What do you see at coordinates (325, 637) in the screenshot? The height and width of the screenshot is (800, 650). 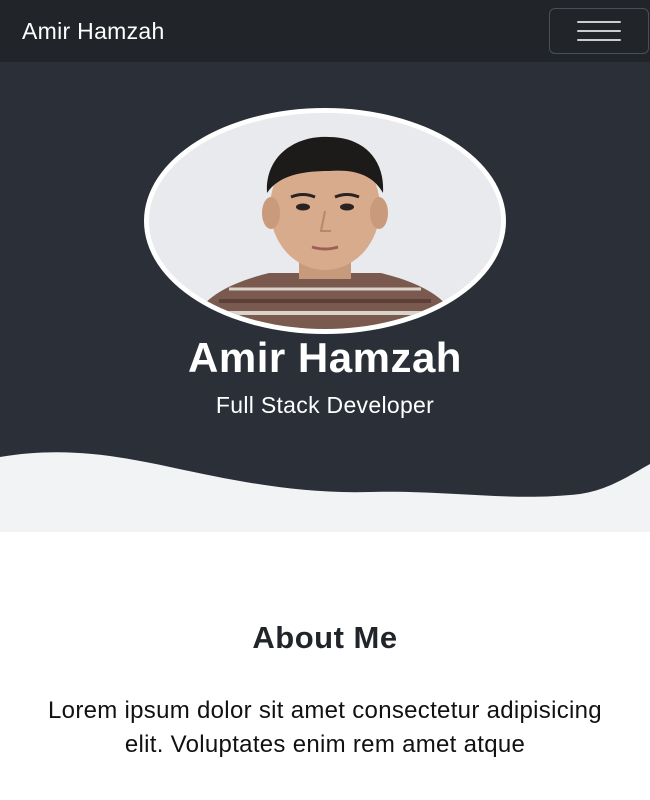 I see `about-title: About Me` at bounding box center [325, 637].